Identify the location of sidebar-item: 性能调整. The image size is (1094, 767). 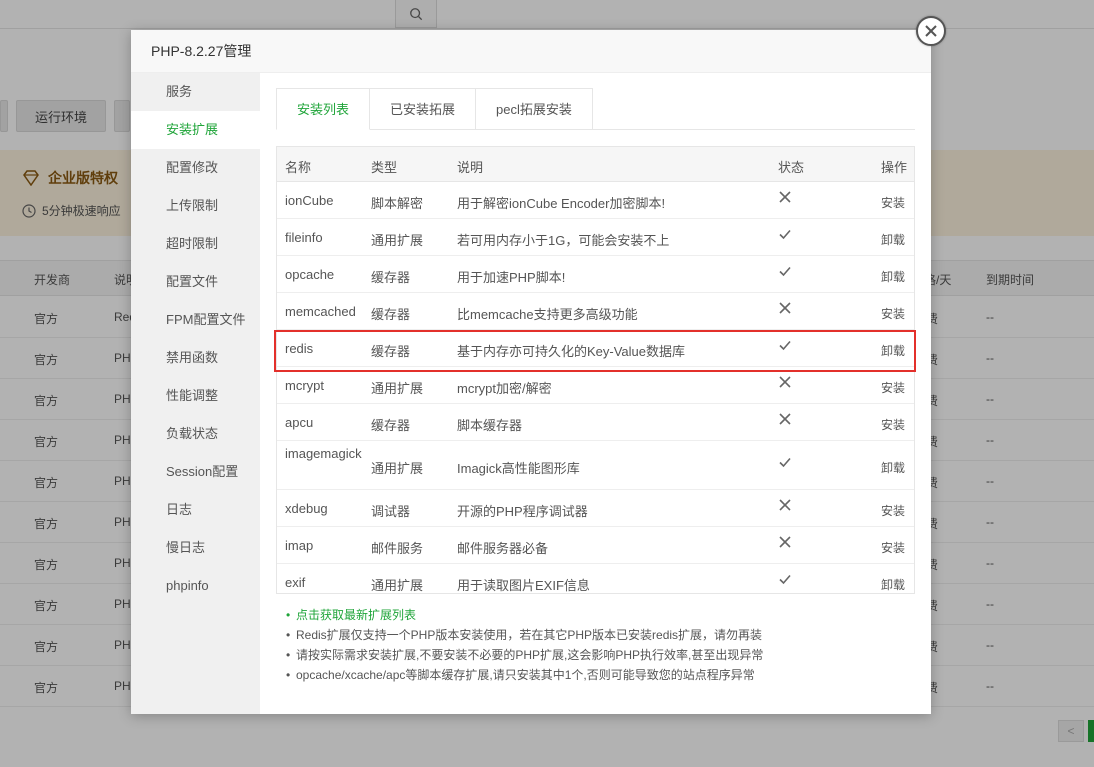
(195, 396).